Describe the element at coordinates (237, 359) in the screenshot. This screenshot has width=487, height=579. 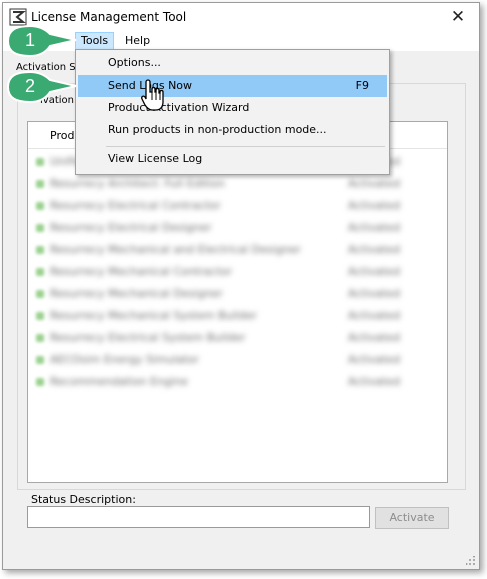
I see `table-row: AECOsim Energy Simulator Activated` at that location.